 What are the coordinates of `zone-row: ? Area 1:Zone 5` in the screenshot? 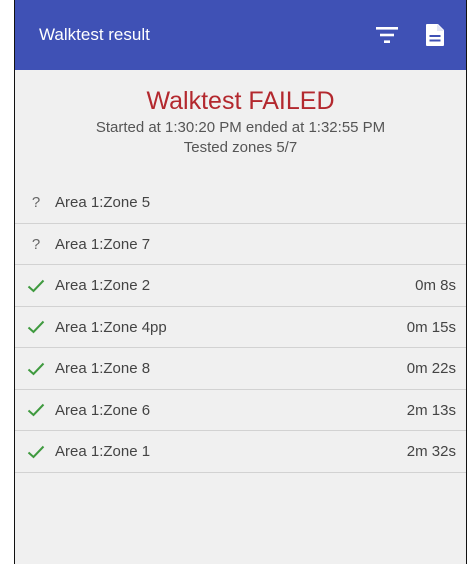 It's located at (240, 203).